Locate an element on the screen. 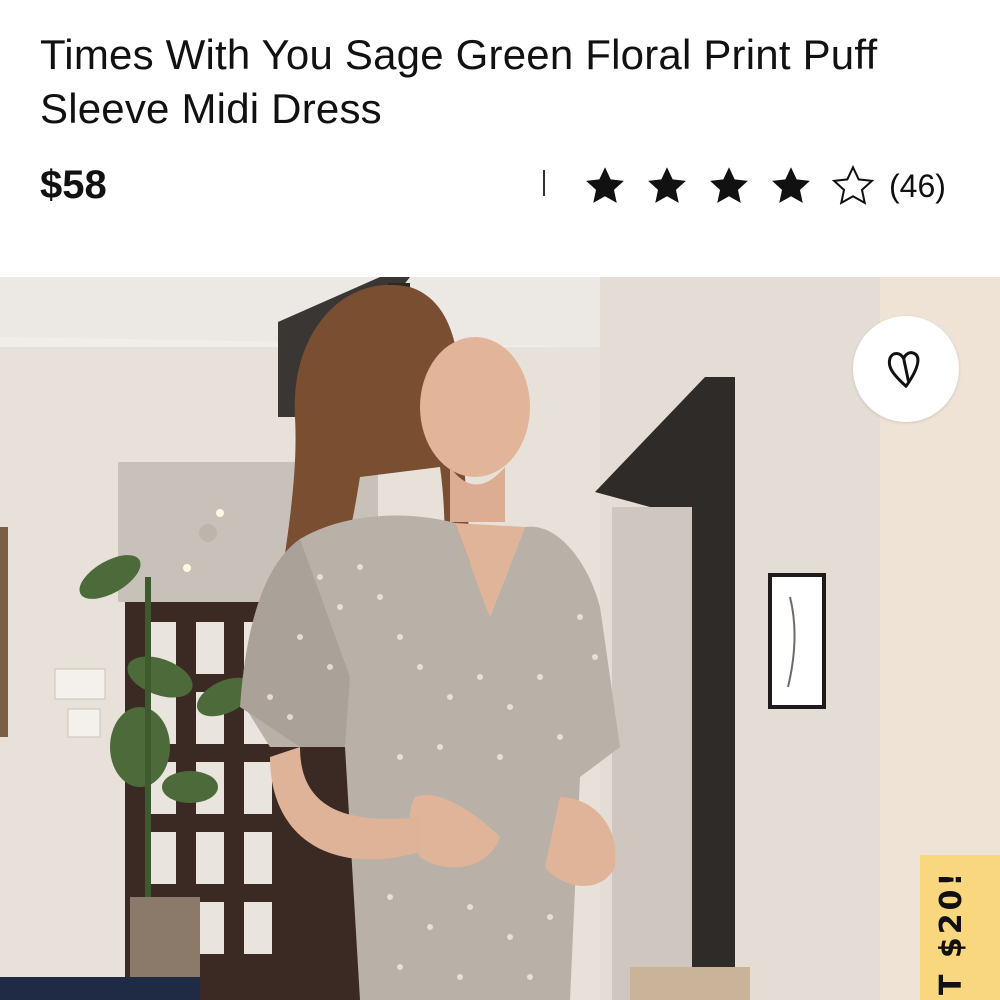 The height and width of the screenshot is (1000, 1000). promo-tab-label: T $20! is located at coordinates (951, 932).